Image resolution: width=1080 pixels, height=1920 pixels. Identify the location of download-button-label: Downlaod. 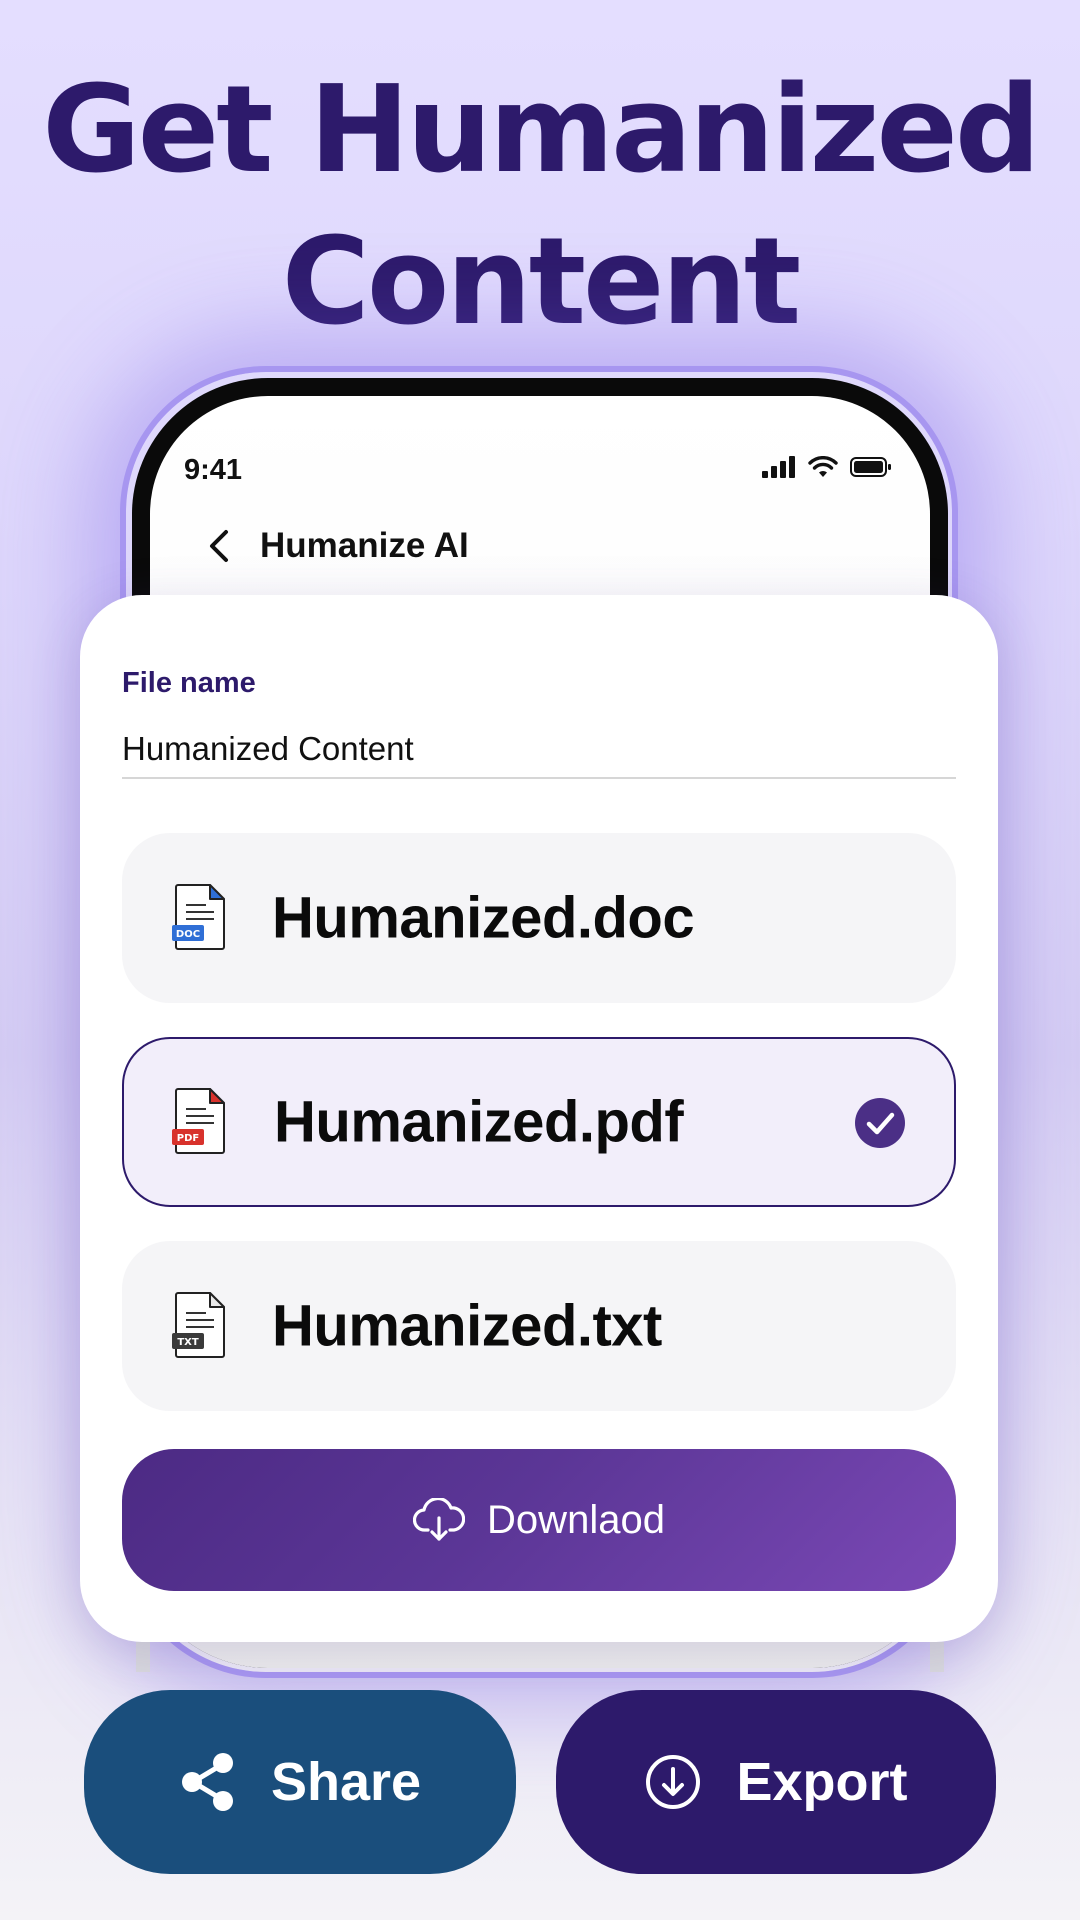
(576, 1519).